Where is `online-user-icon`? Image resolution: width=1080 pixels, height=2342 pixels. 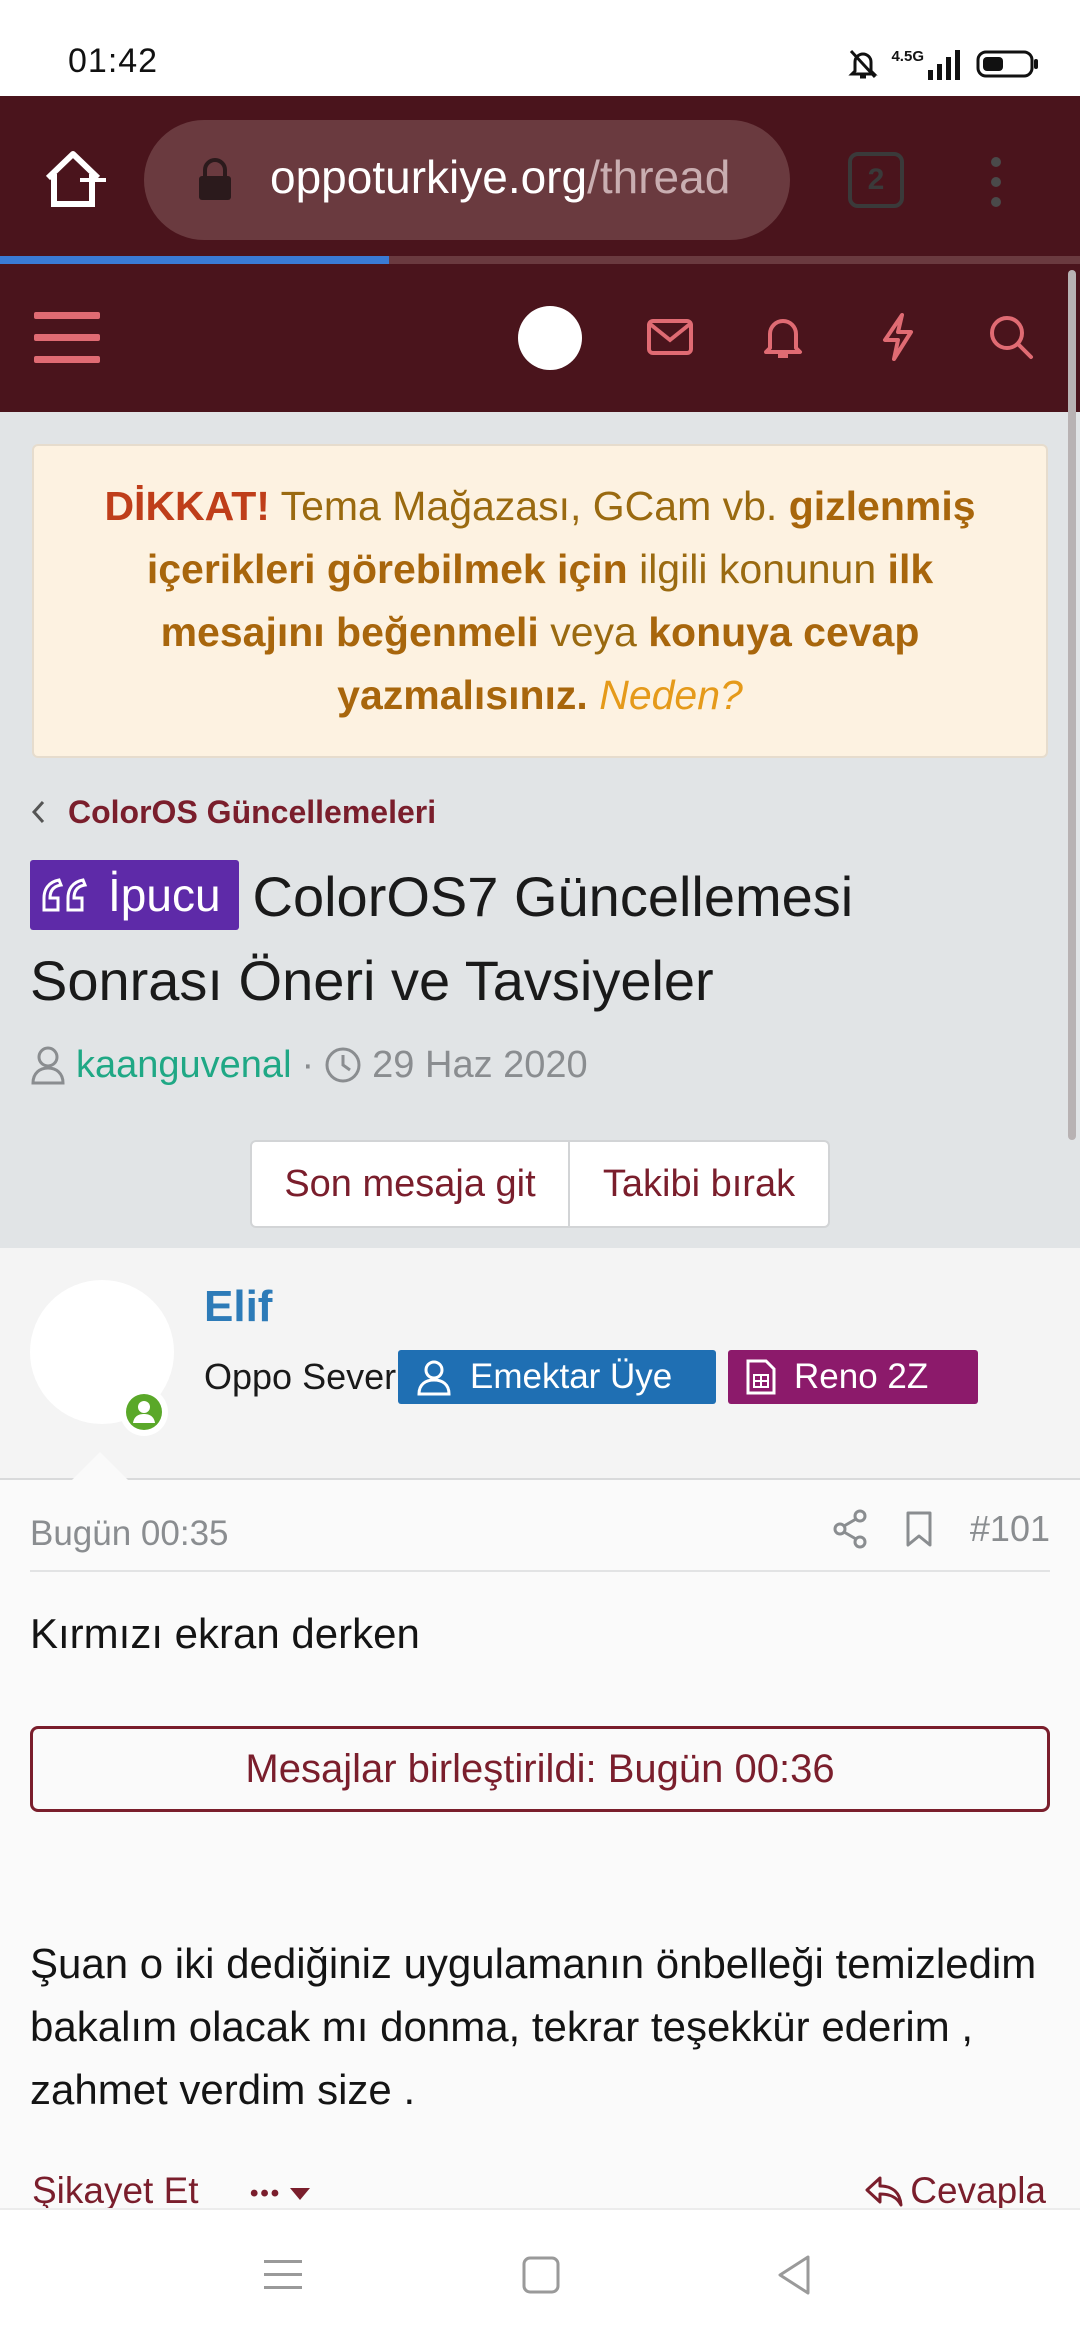
online-user-icon is located at coordinates (144, 1412).